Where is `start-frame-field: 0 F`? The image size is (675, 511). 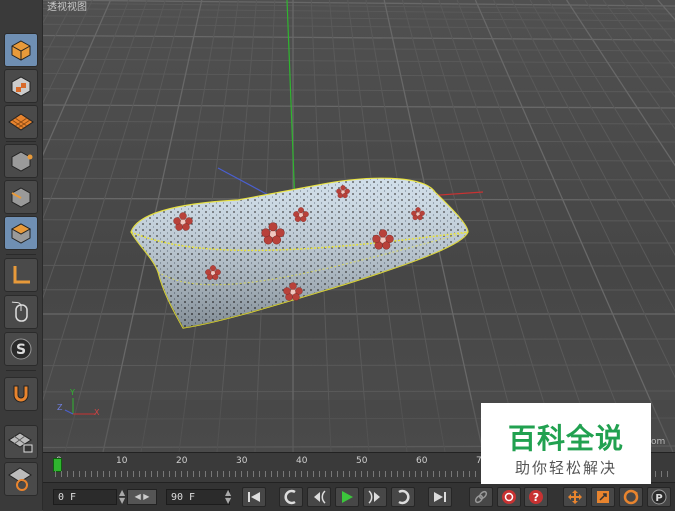 start-frame-field: 0 F is located at coordinates (85, 497).